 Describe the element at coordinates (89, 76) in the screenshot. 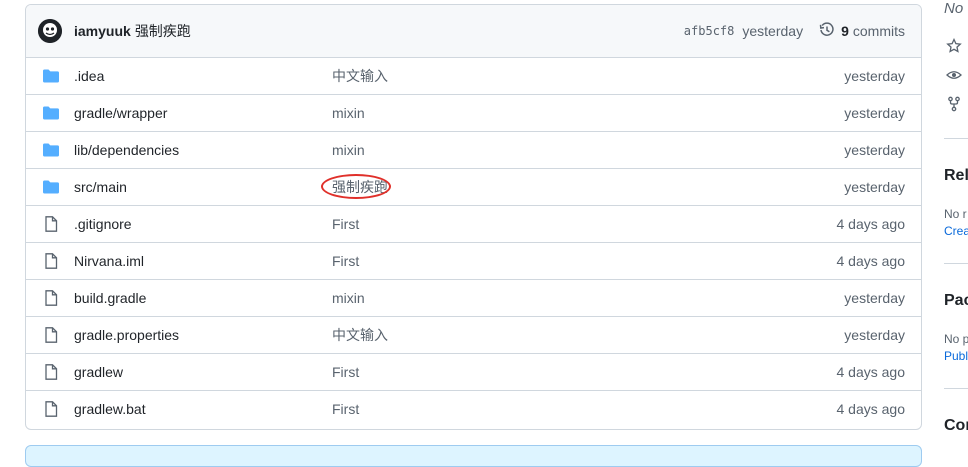

I see `file-name-link: .idea` at that location.